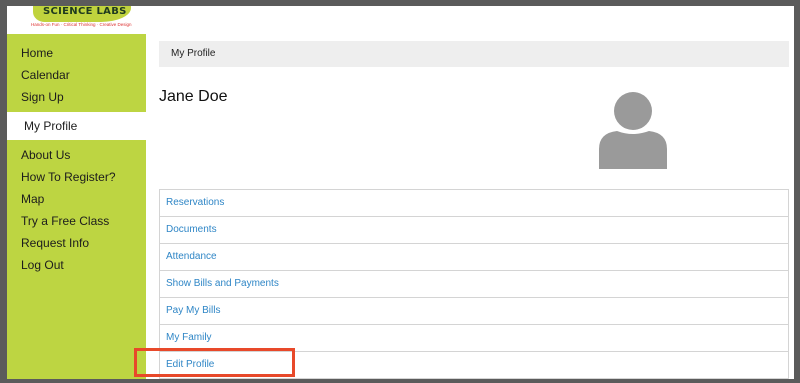 This screenshot has height=383, width=800. What do you see at coordinates (76, 199) in the screenshot?
I see `sidebar-item-map: Map` at bounding box center [76, 199].